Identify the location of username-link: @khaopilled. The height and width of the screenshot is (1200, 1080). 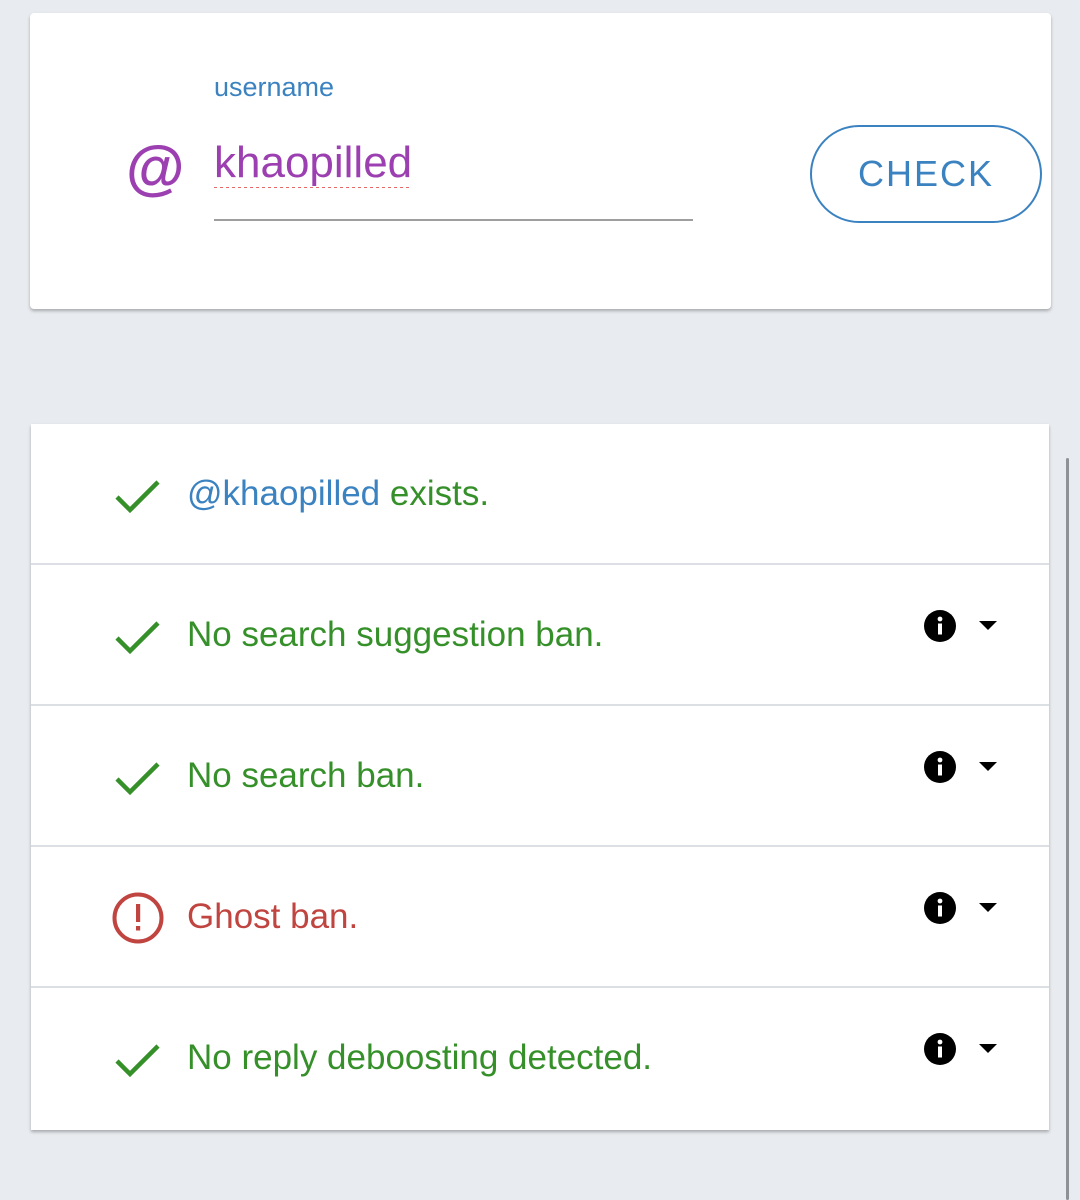
(283, 493).